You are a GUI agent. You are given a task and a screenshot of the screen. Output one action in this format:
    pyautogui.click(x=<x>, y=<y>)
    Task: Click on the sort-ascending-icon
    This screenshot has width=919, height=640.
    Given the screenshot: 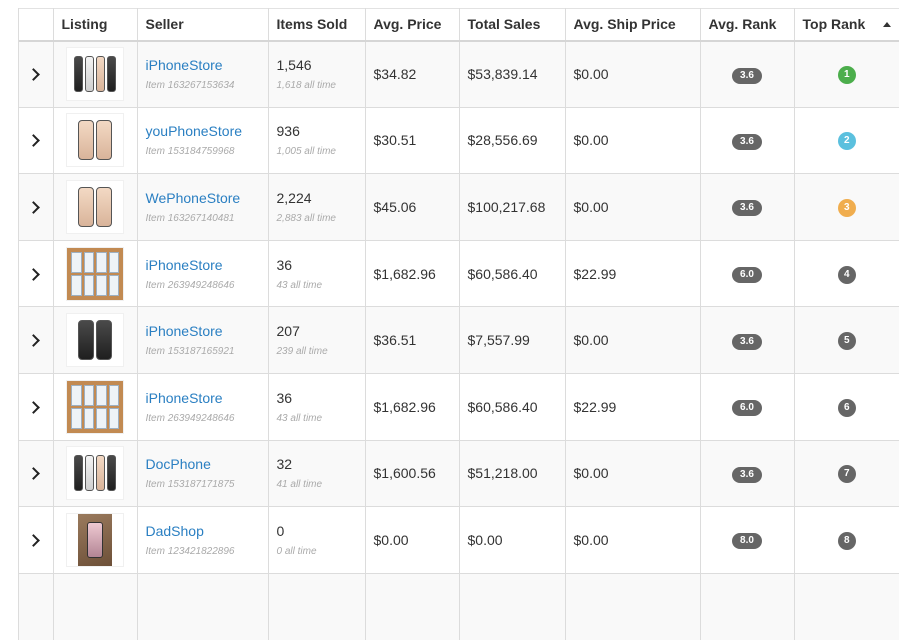 What is the action you would take?
    pyautogui.click(x=887, y=24)
    